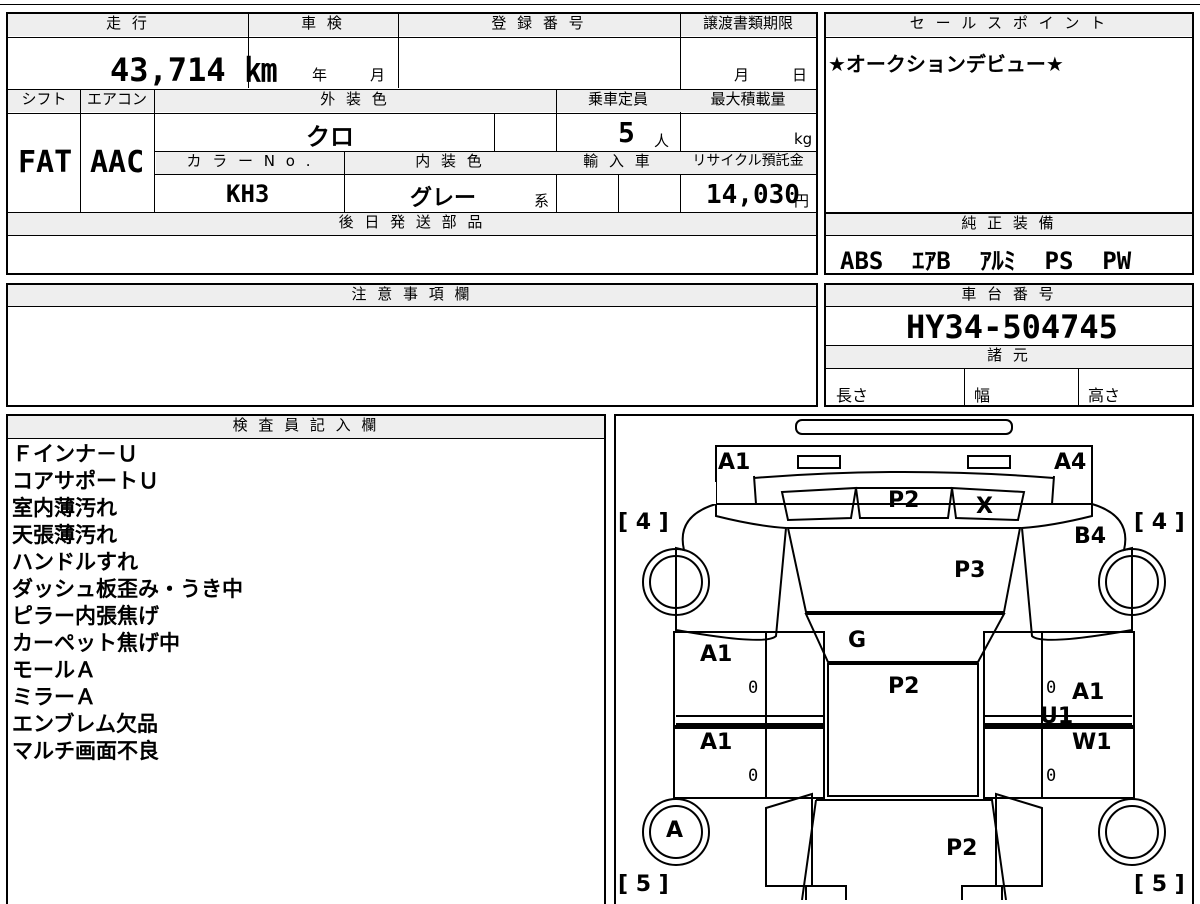  Describe the element at coordinates (970, 570) in the screenshot. I see `mark-roof-front: P3` at that location.